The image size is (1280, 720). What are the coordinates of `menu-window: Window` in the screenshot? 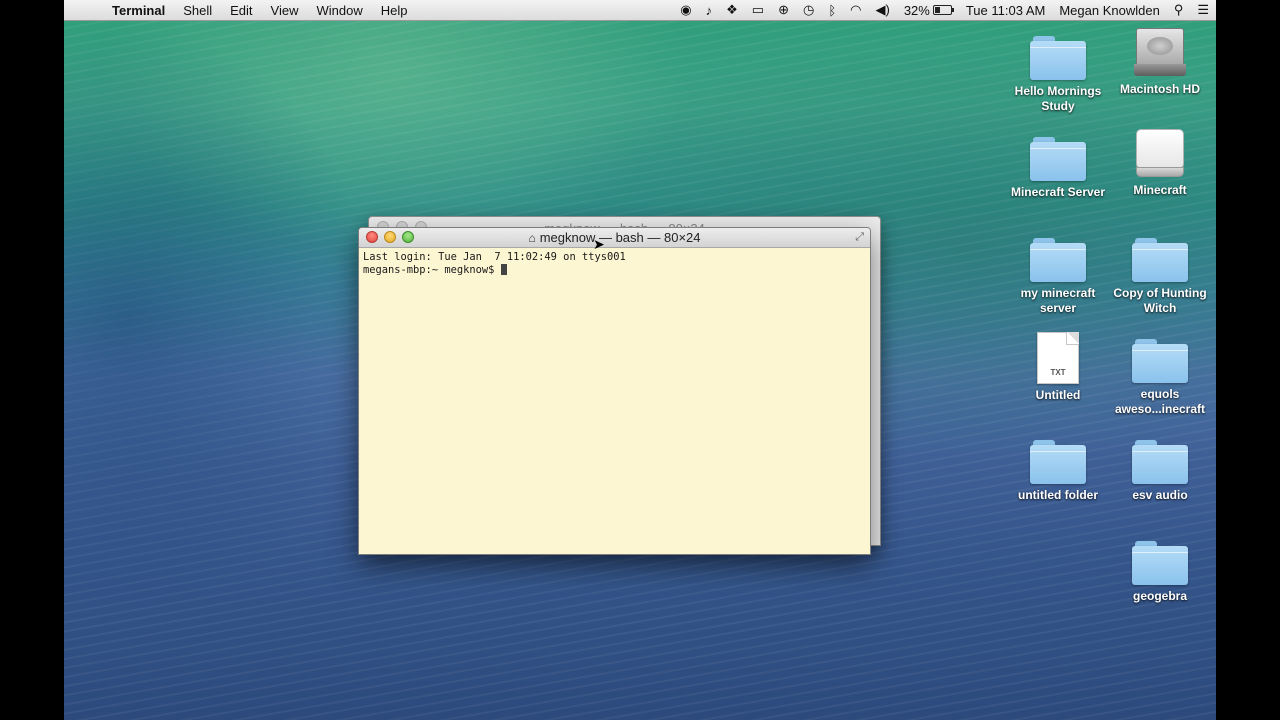 It's located at (340, 10).